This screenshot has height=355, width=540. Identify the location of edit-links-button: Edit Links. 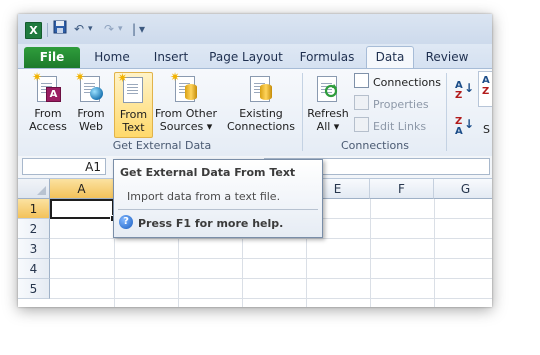
(390, 126).